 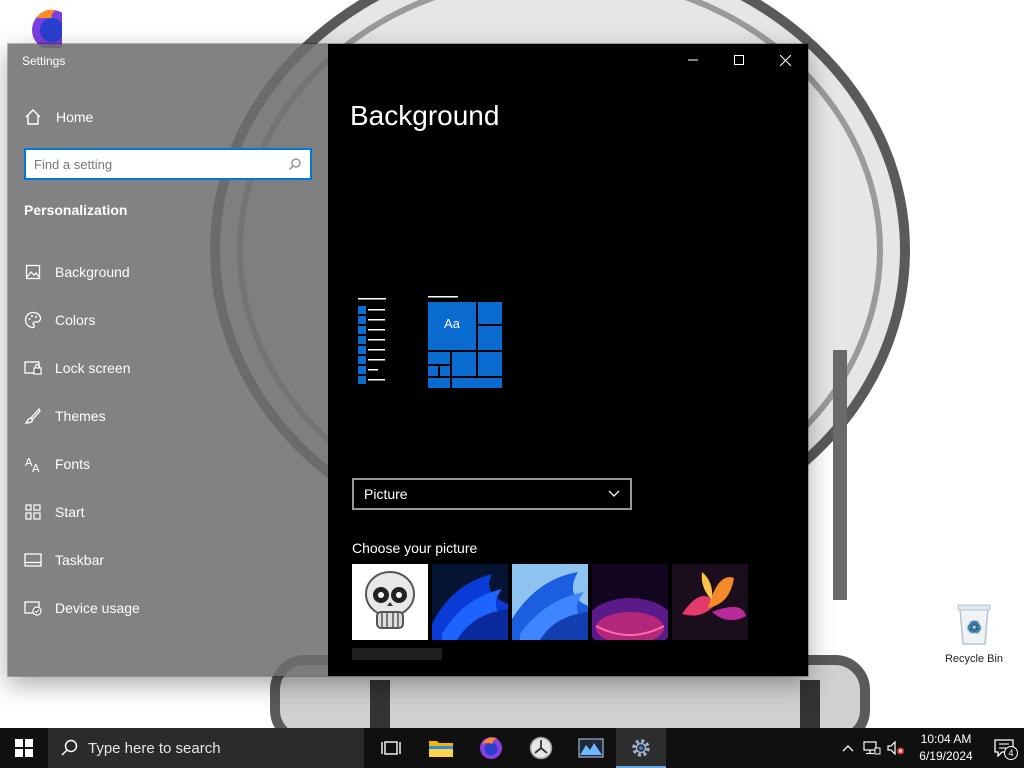 What do you see at coordinates (415, 548) in the screenshot?
I see `choose-picture-label: Choose your picture` at bounding box center [415, 548].